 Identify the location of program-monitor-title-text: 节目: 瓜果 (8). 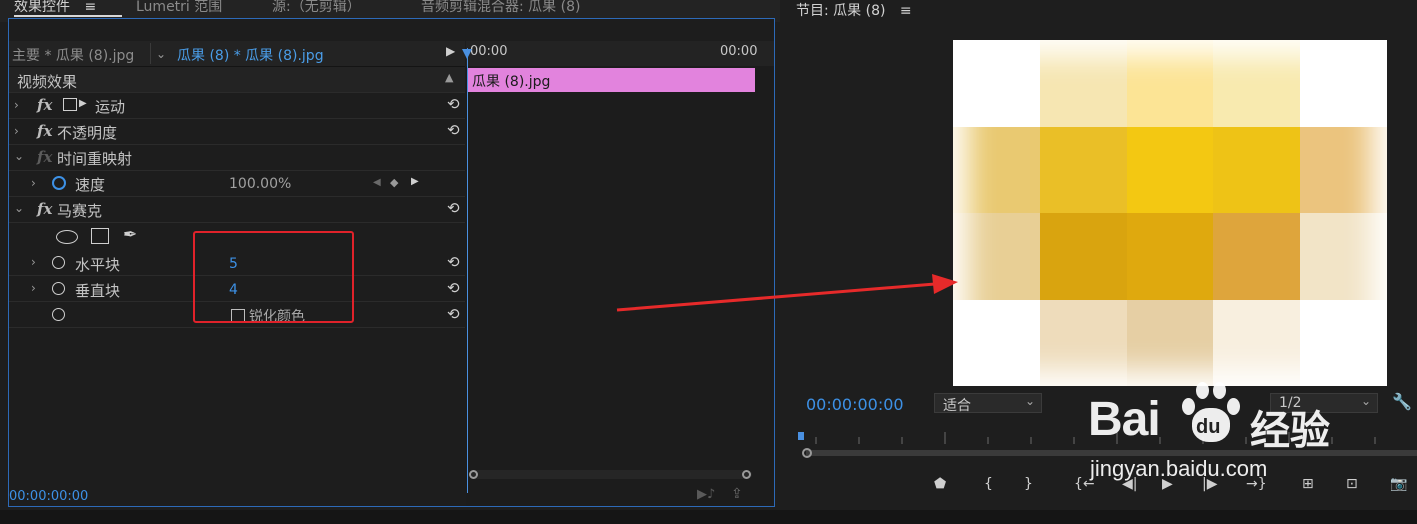
(841, 11).